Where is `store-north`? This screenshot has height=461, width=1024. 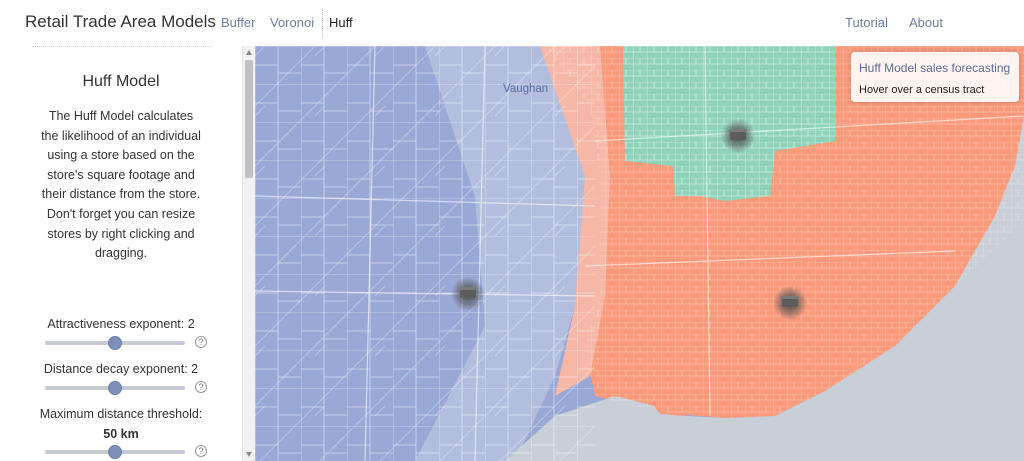 store-north is located at coordinates (738, 136).